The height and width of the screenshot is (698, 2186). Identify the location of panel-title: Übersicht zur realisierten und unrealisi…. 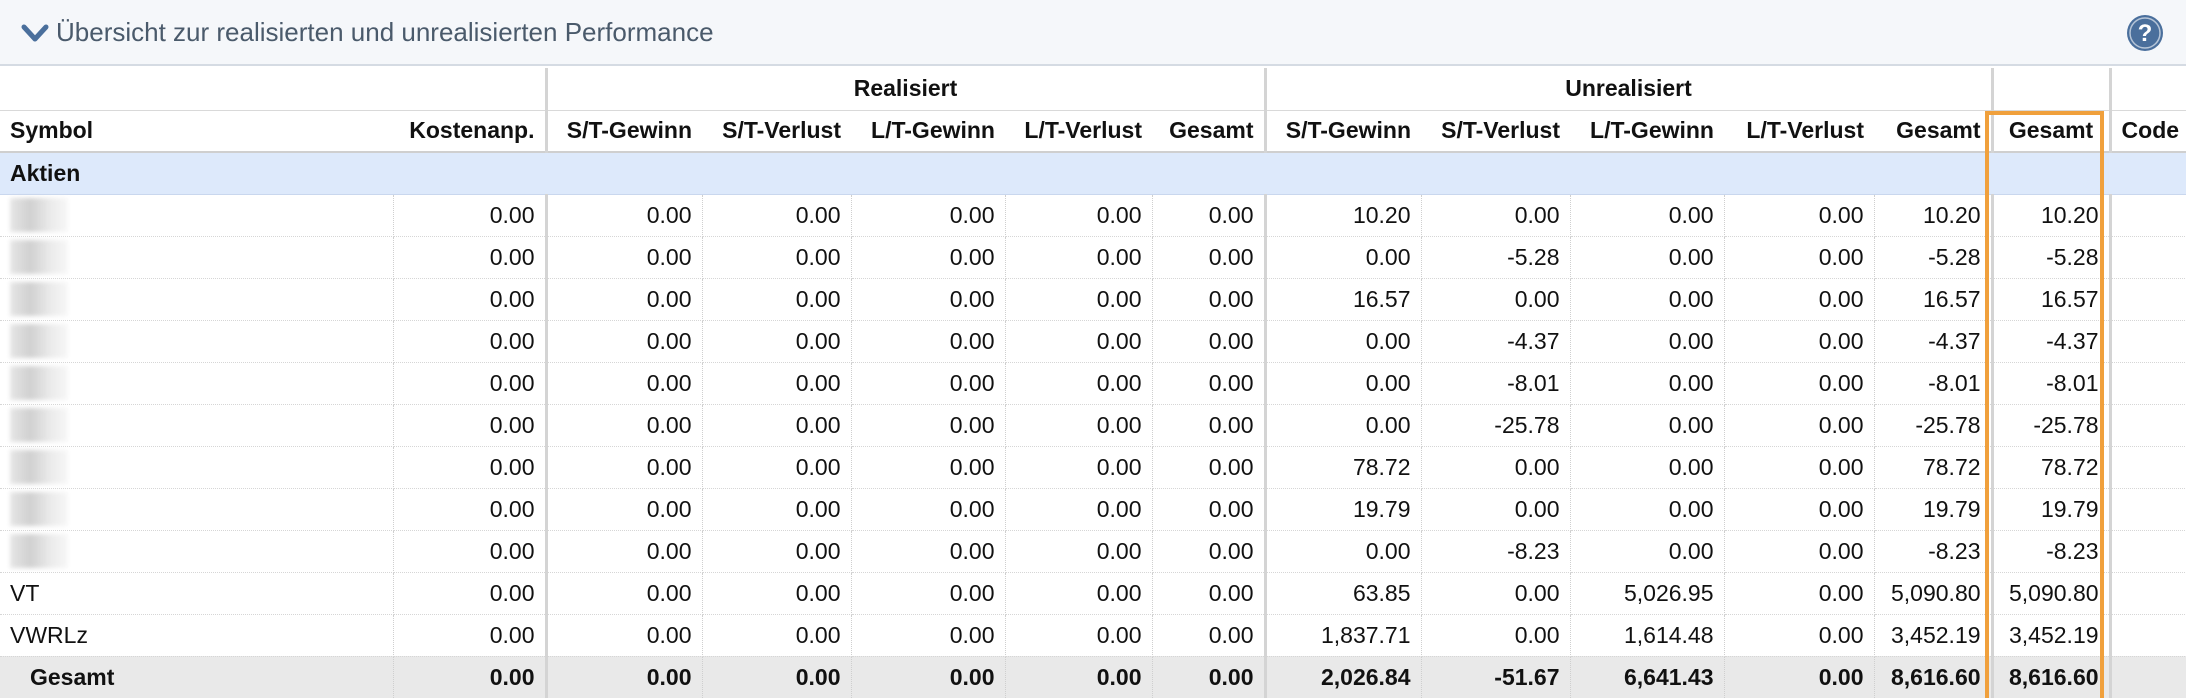
(385, 32).